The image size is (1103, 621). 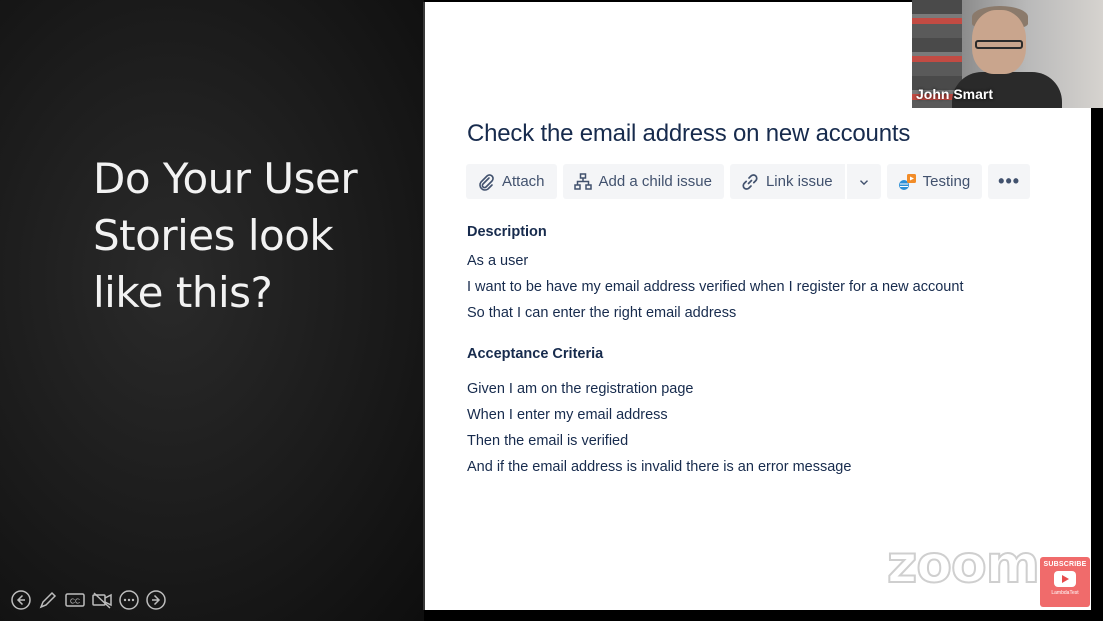 What do you see at coordinates (1007, 54) in the screenshot?
I see `webcam-tile: John Smart` at bounding box center [1007, 54].